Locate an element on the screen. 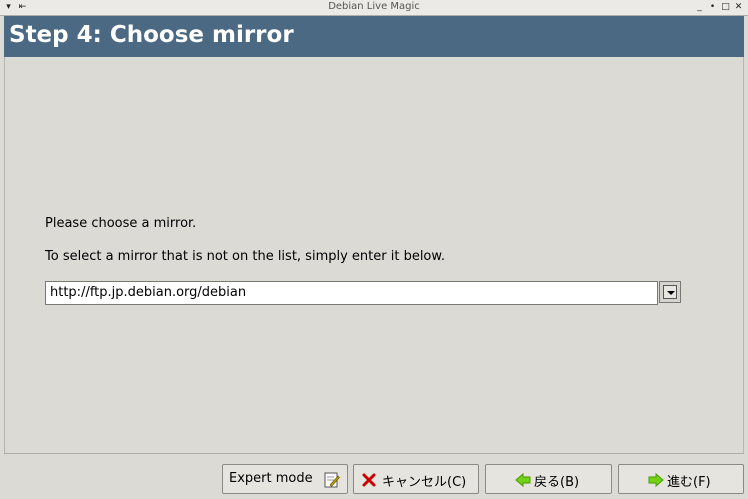 The height and width of the screenshot is (499, 748). dropdown-frame is located at coordinates (670, 292).